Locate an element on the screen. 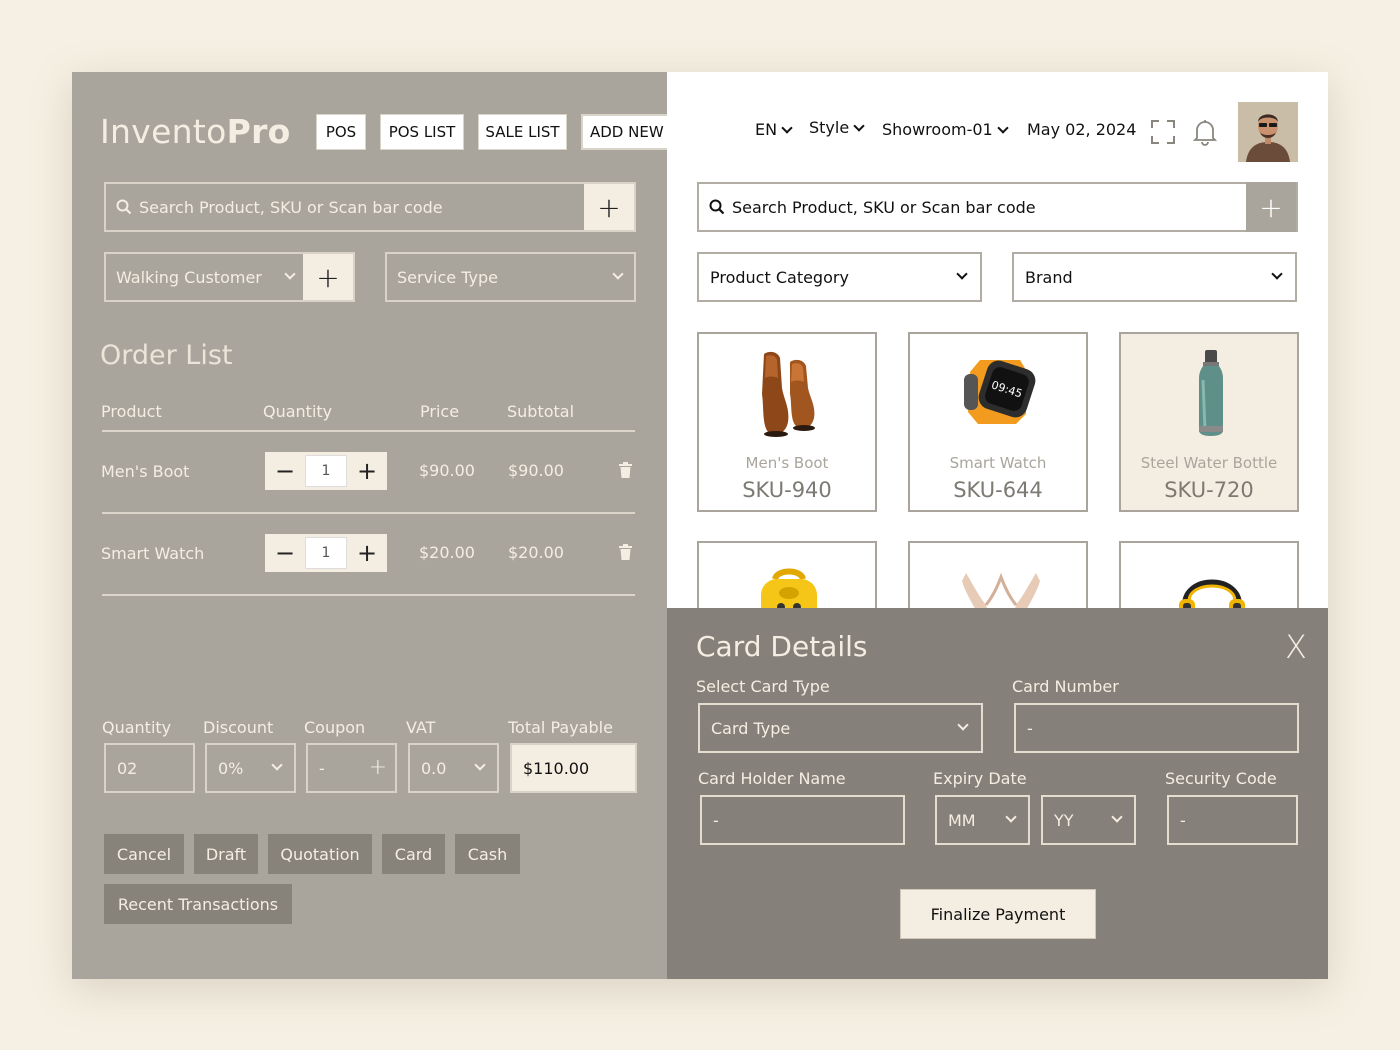 Image resolution: width=1400 pixels, height=1050 pixels. product-sku: SKU-720 is located at coordinates (1209, 490).